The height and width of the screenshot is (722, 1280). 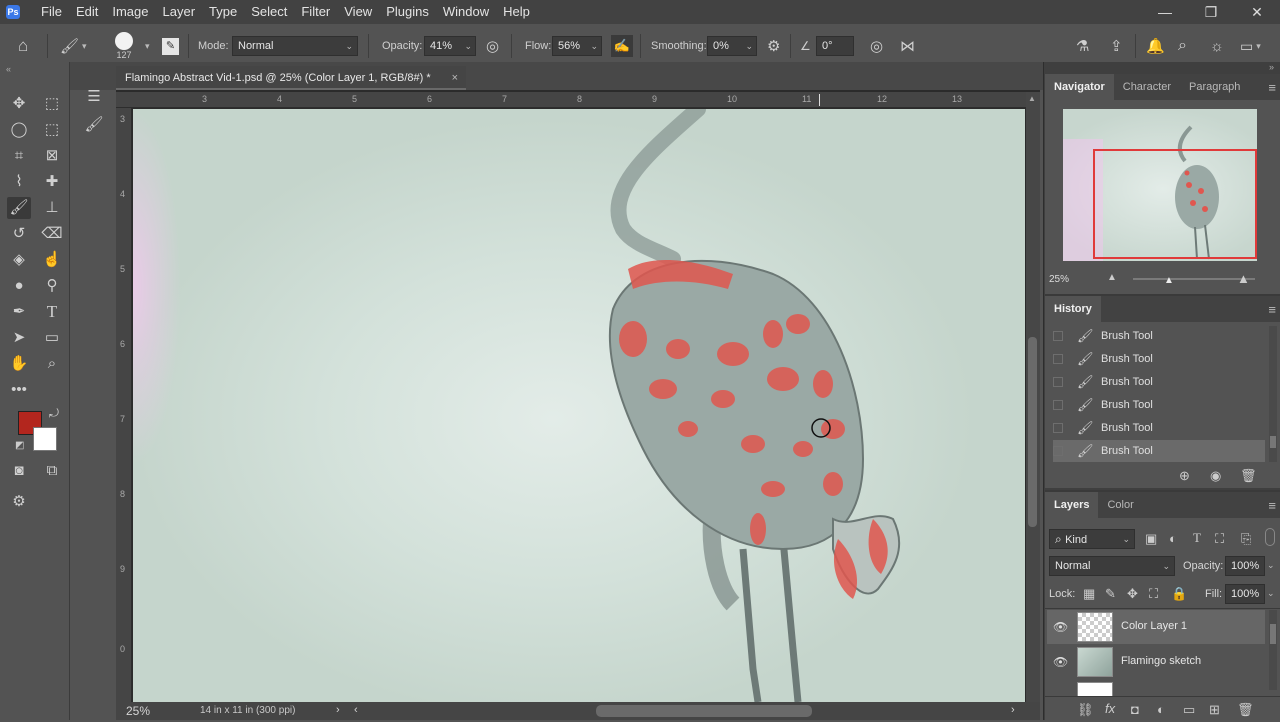 What do you see at coordinates (1072, 505) in the screenshot?
I see `tab-layers: Layers` at bounding box center [1072, 505].